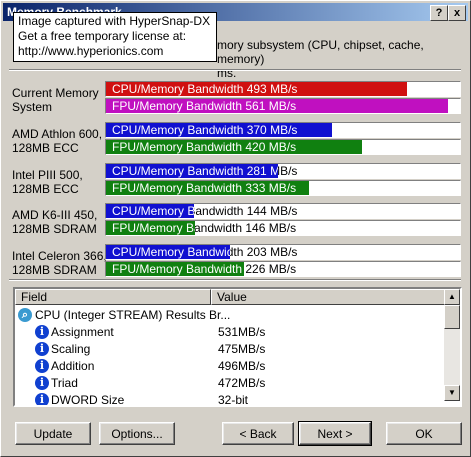  I want to click on results-header: Field Value, so click(230, 297).